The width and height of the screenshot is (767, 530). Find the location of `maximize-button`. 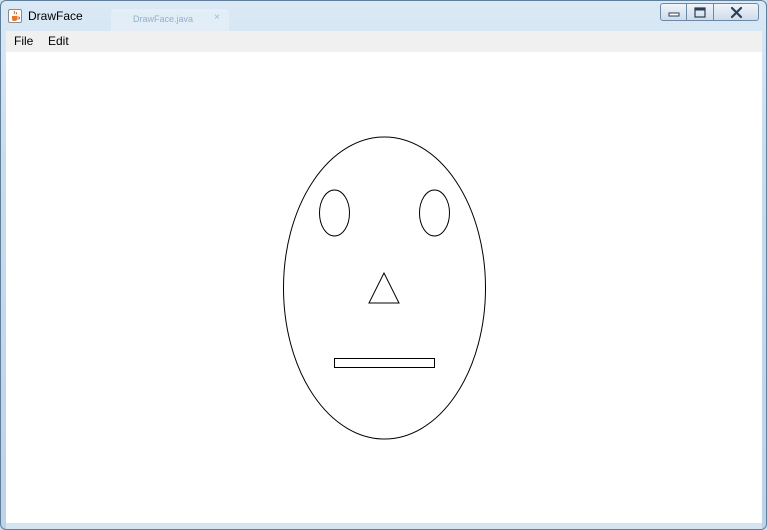

maximize-button is located at coordinates (700, 12).